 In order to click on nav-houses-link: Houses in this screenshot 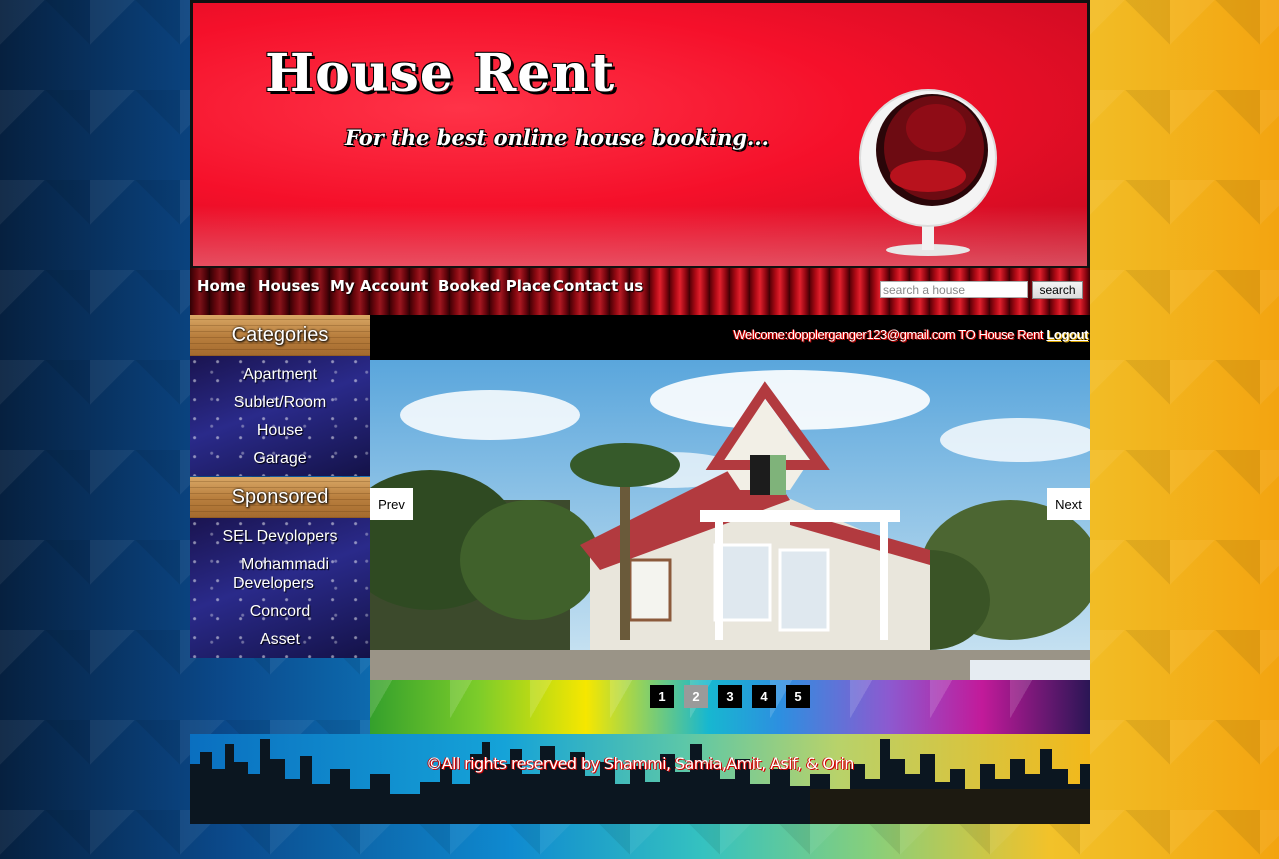, I will do `click(289, 286)`.